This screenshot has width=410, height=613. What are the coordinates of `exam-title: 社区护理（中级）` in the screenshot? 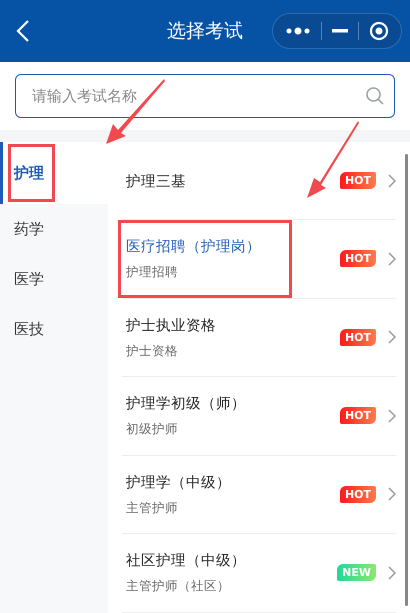 It's located at (186, 561).